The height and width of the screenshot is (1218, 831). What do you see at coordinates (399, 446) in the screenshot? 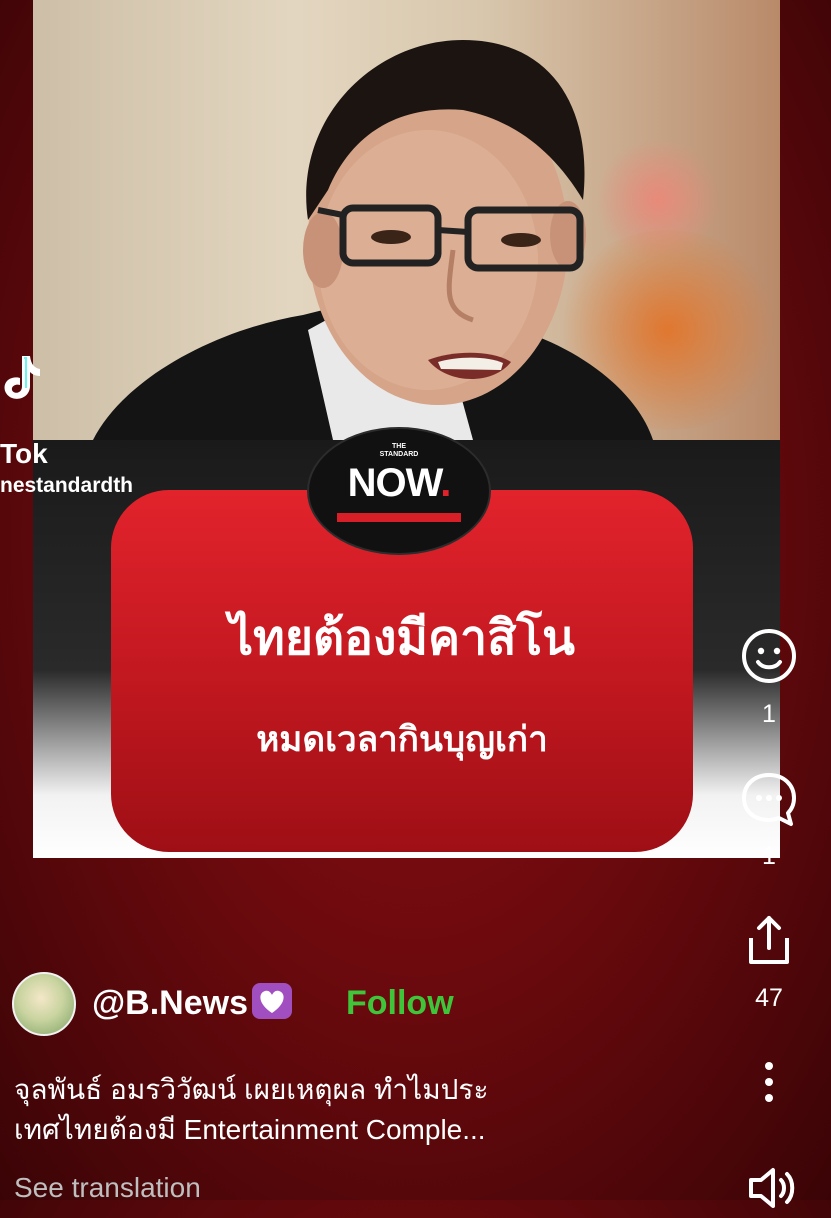
I see `logo-the: THE` at bounding box center [399, 446].